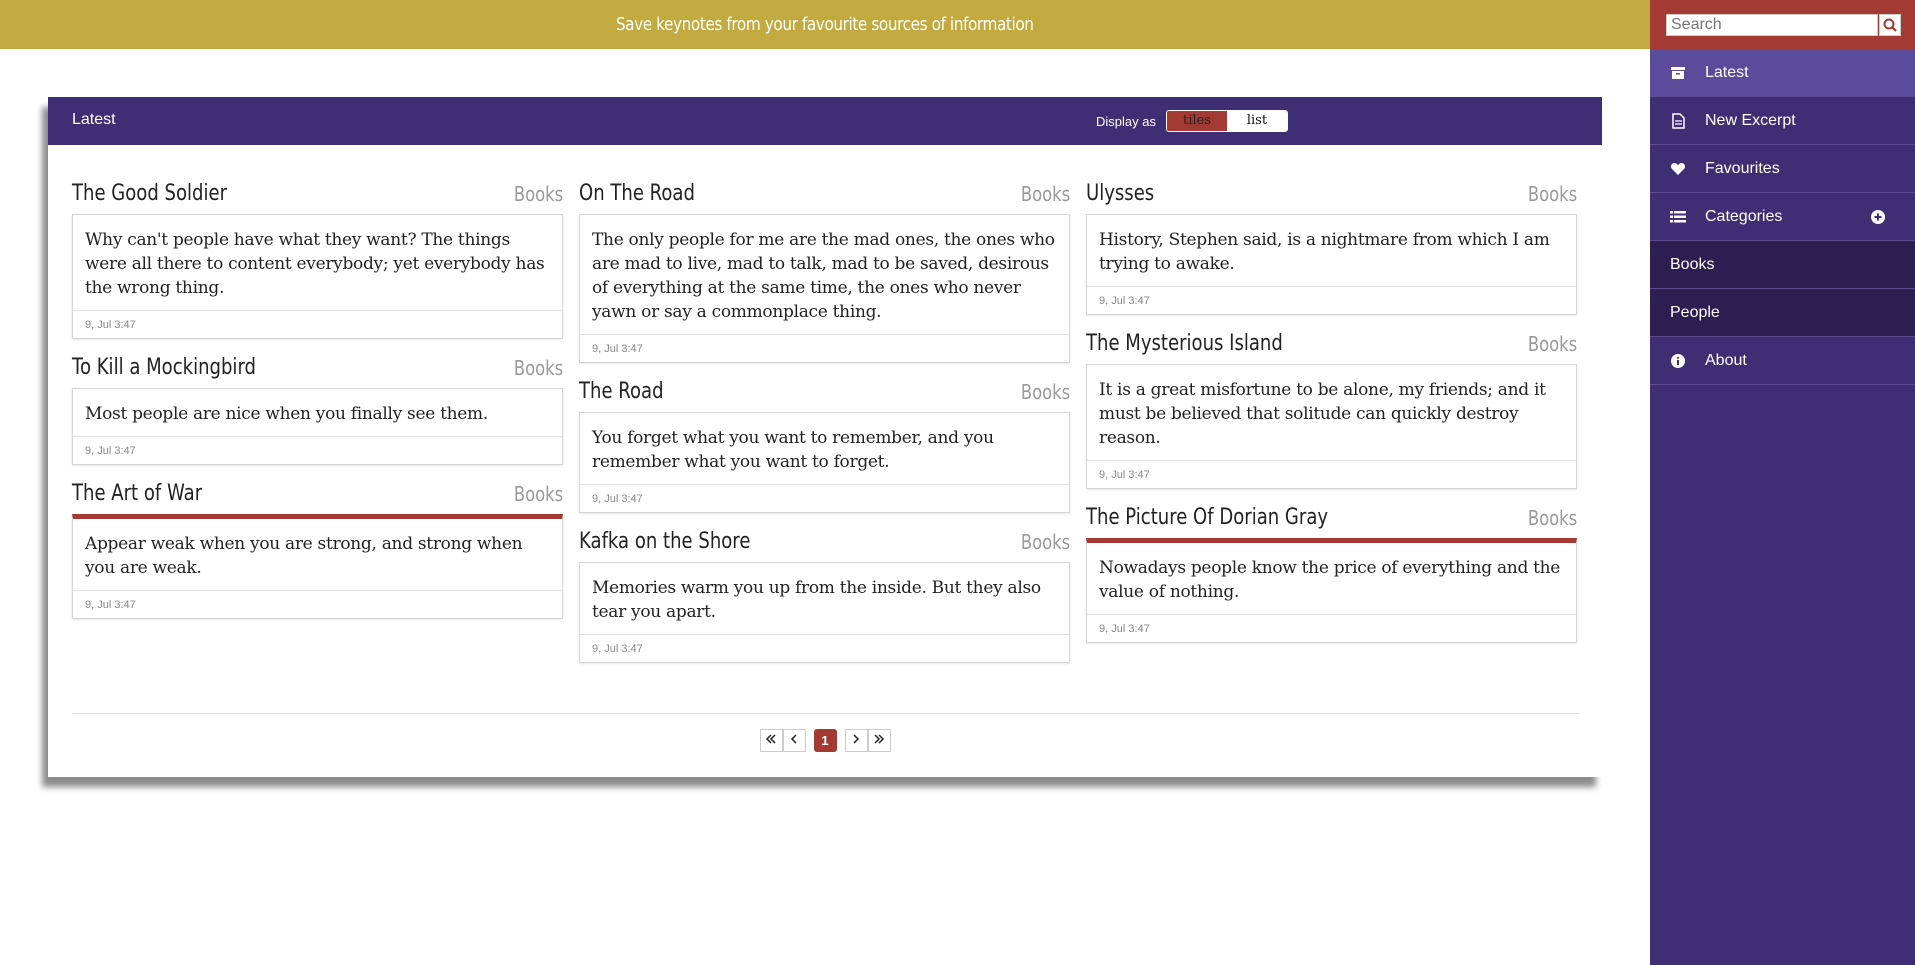 The height and width of the screenshot is (965, 1915). What do you see at coordinates (1196, 121) in the screenshot?
I see `tiles-option: tiles` at bounding box center [1196, 121].